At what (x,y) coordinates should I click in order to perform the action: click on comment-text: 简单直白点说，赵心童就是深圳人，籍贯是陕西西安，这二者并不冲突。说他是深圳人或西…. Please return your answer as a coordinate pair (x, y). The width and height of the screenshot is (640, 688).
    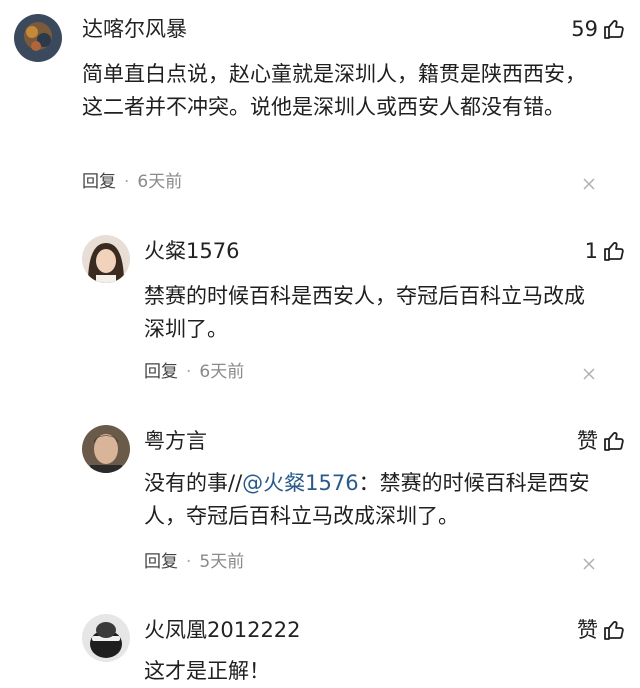
    Looking at the image, I should click on (334, 90).